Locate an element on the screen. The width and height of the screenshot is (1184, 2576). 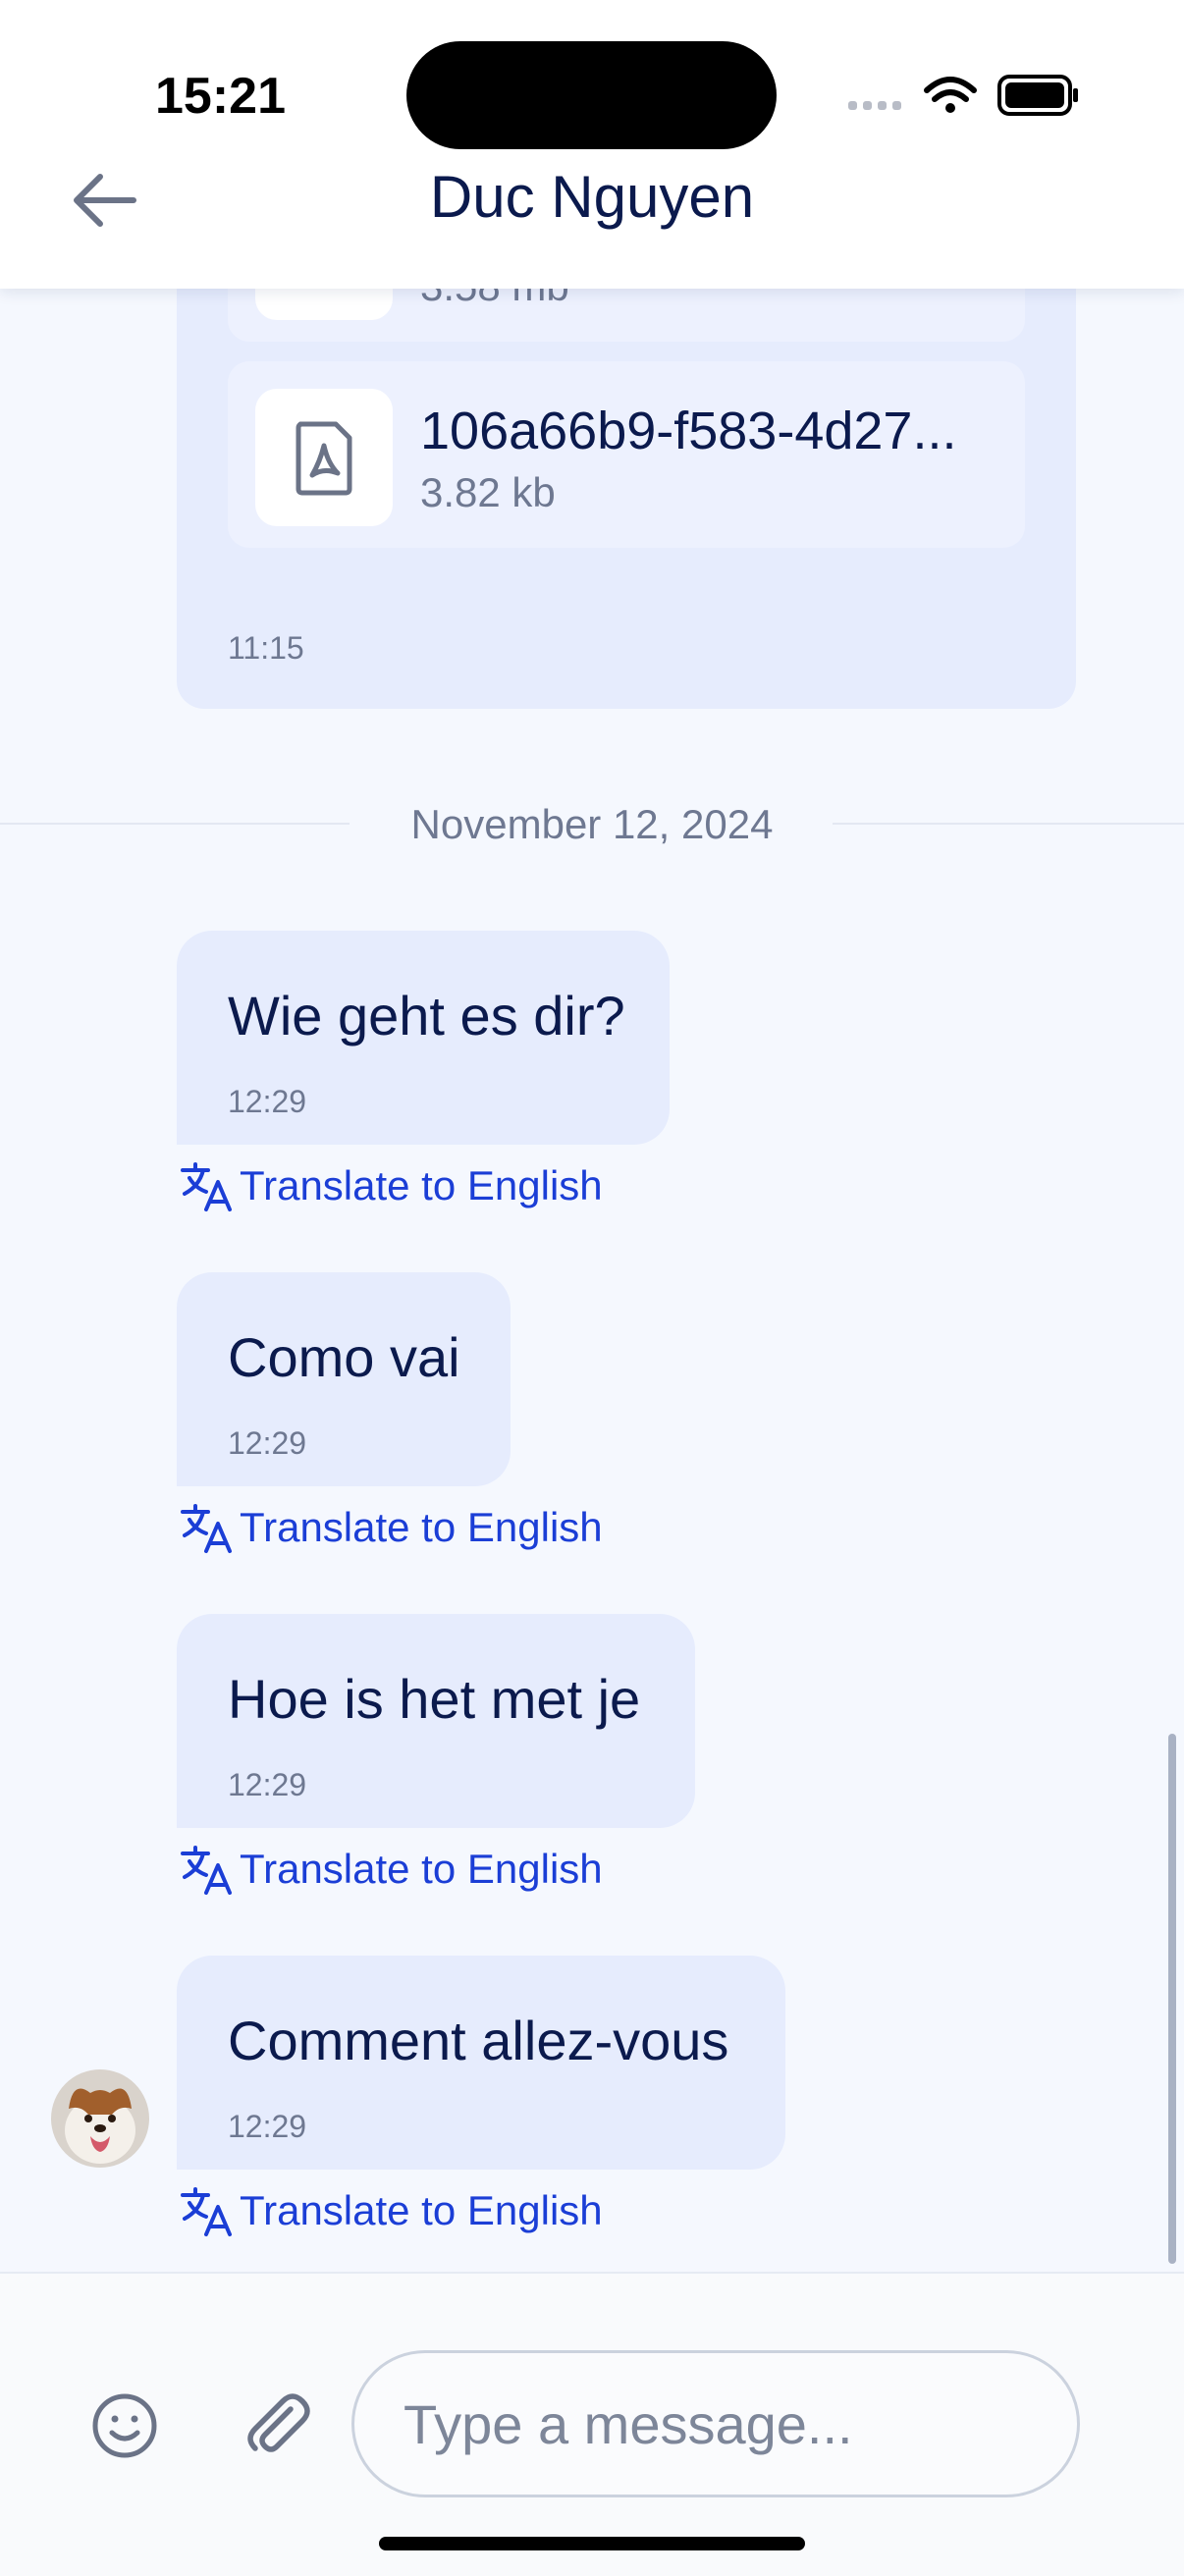
date-divider: November 12, 2024 is located at coordinates (592, 822).